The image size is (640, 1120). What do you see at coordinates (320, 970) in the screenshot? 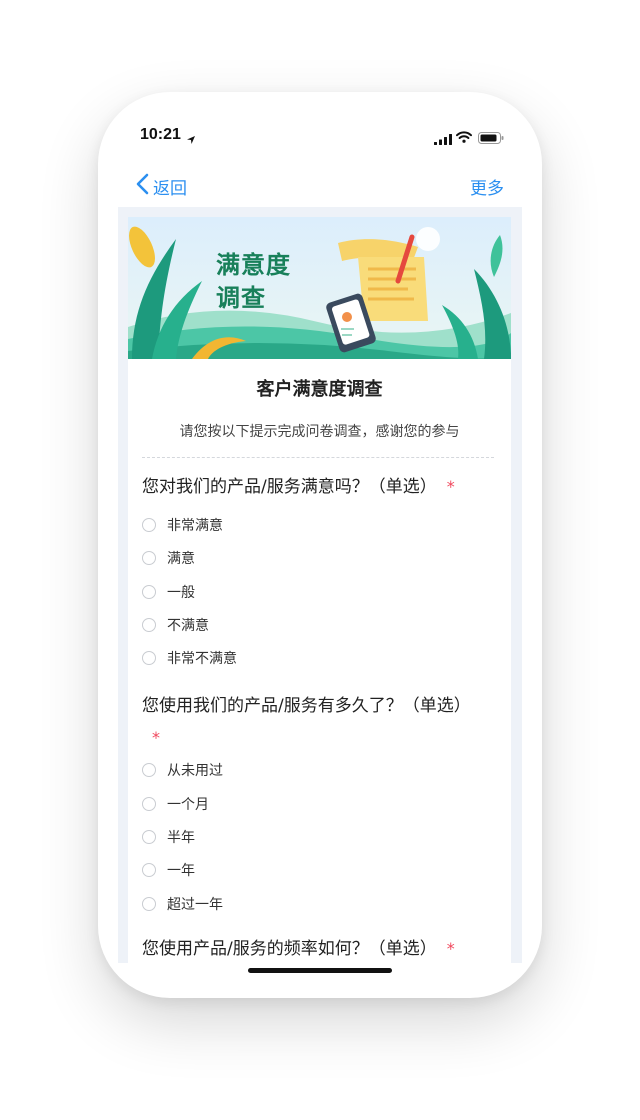
I see `home-indicator` at bounding box center [320, 970].